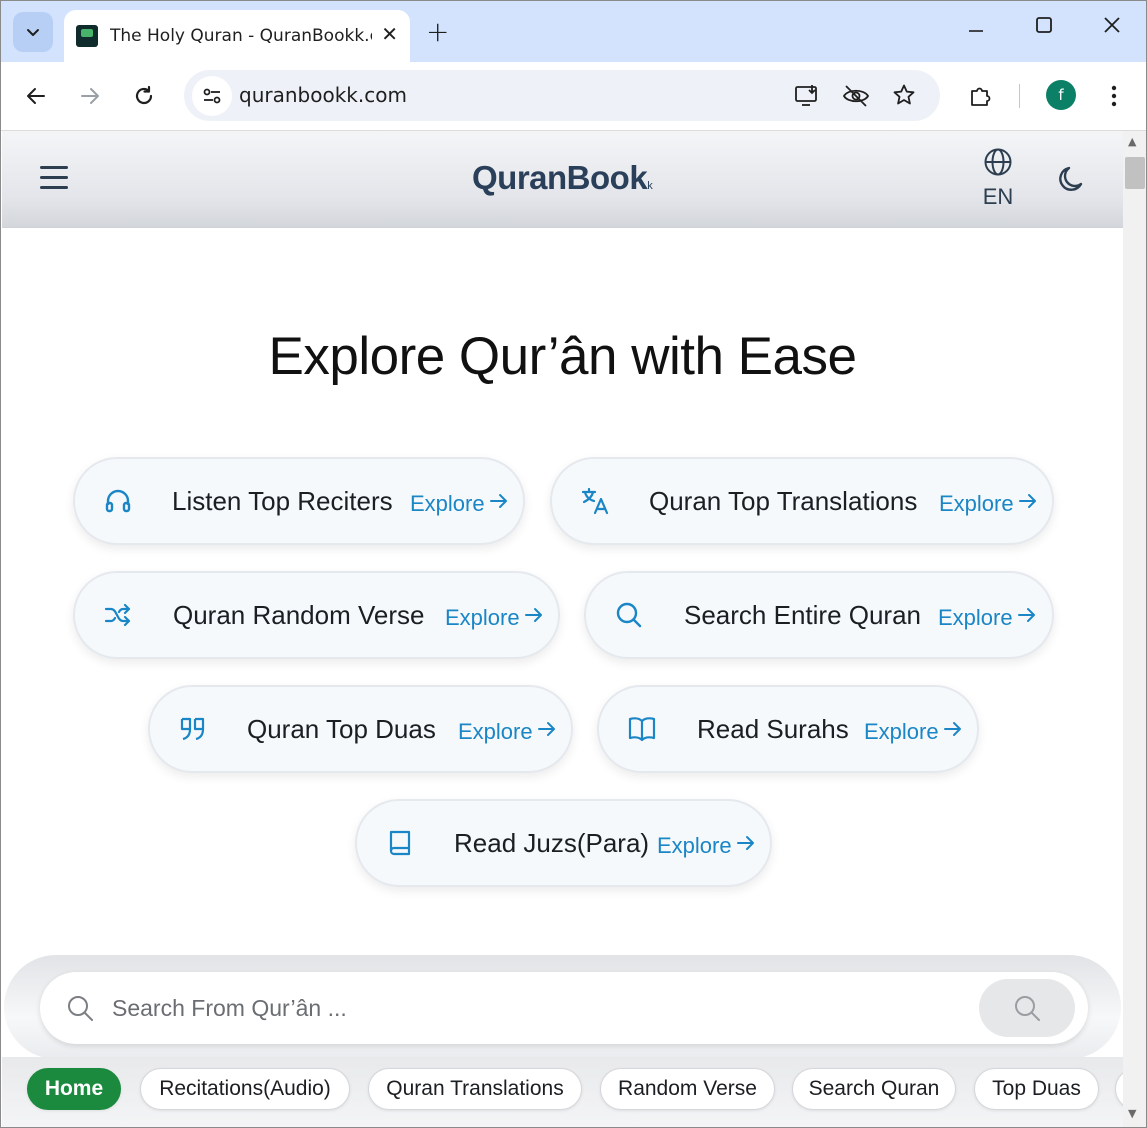 Image resolution: width=1147 pixels, height=1128 pixels. What do you see at coordinates (299, 615) in the screenshot?
I see `card-label: Quran Random Verse` at bounding box center [299, 615].